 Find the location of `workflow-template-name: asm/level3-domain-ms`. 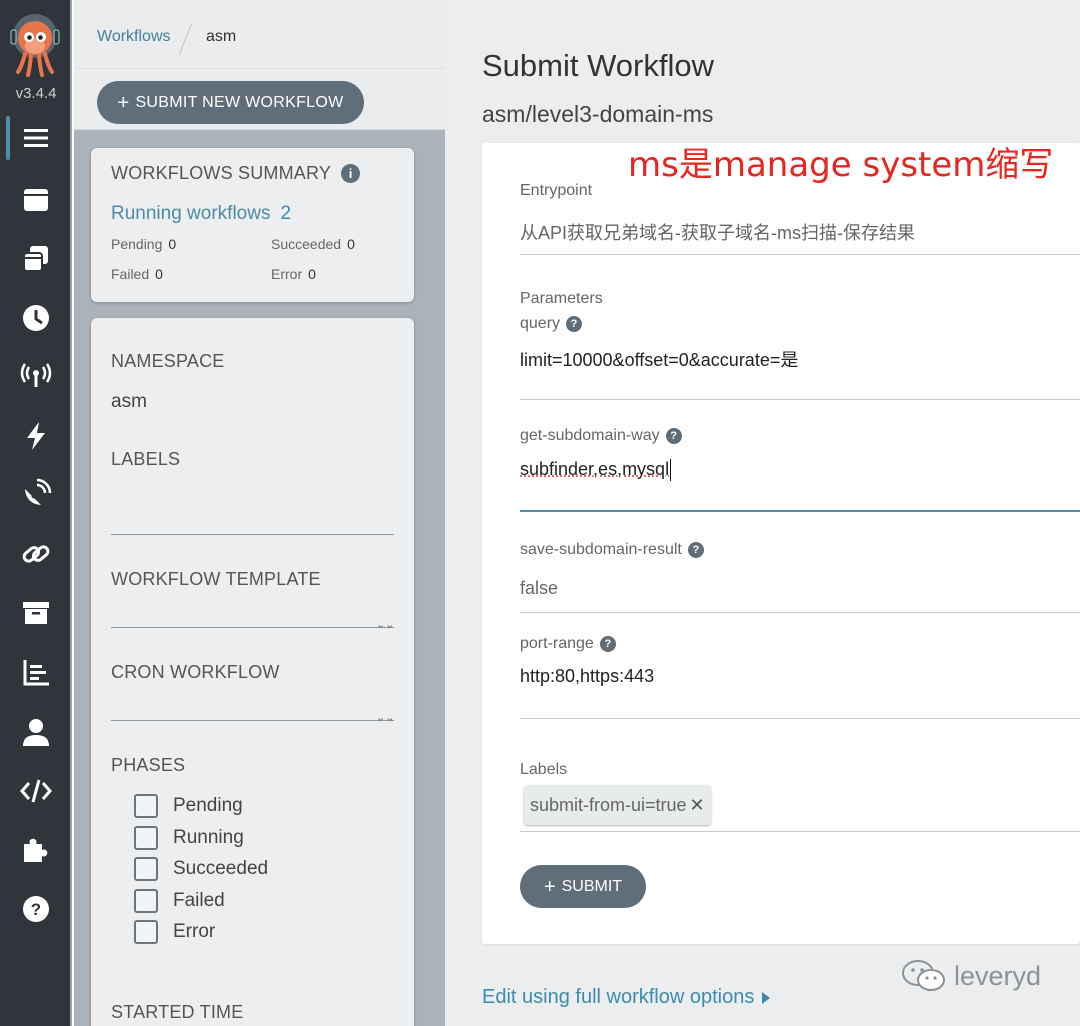

workflow-template-name: asm/level3-domain-ms is located at coordinates (597, 114).